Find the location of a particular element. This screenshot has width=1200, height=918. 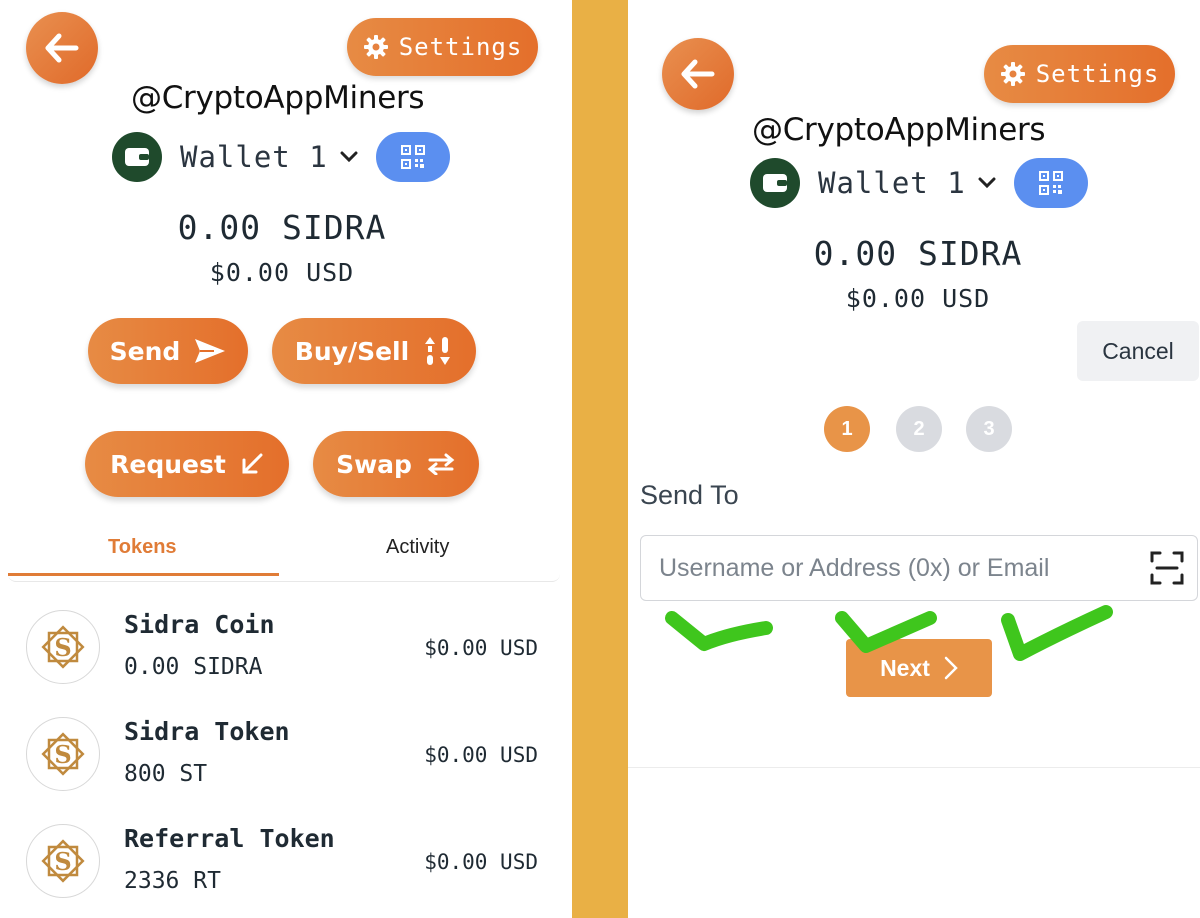

token-row: S Referral Token 2336 RT $0.00 USD is located at coordinates (286, 862).